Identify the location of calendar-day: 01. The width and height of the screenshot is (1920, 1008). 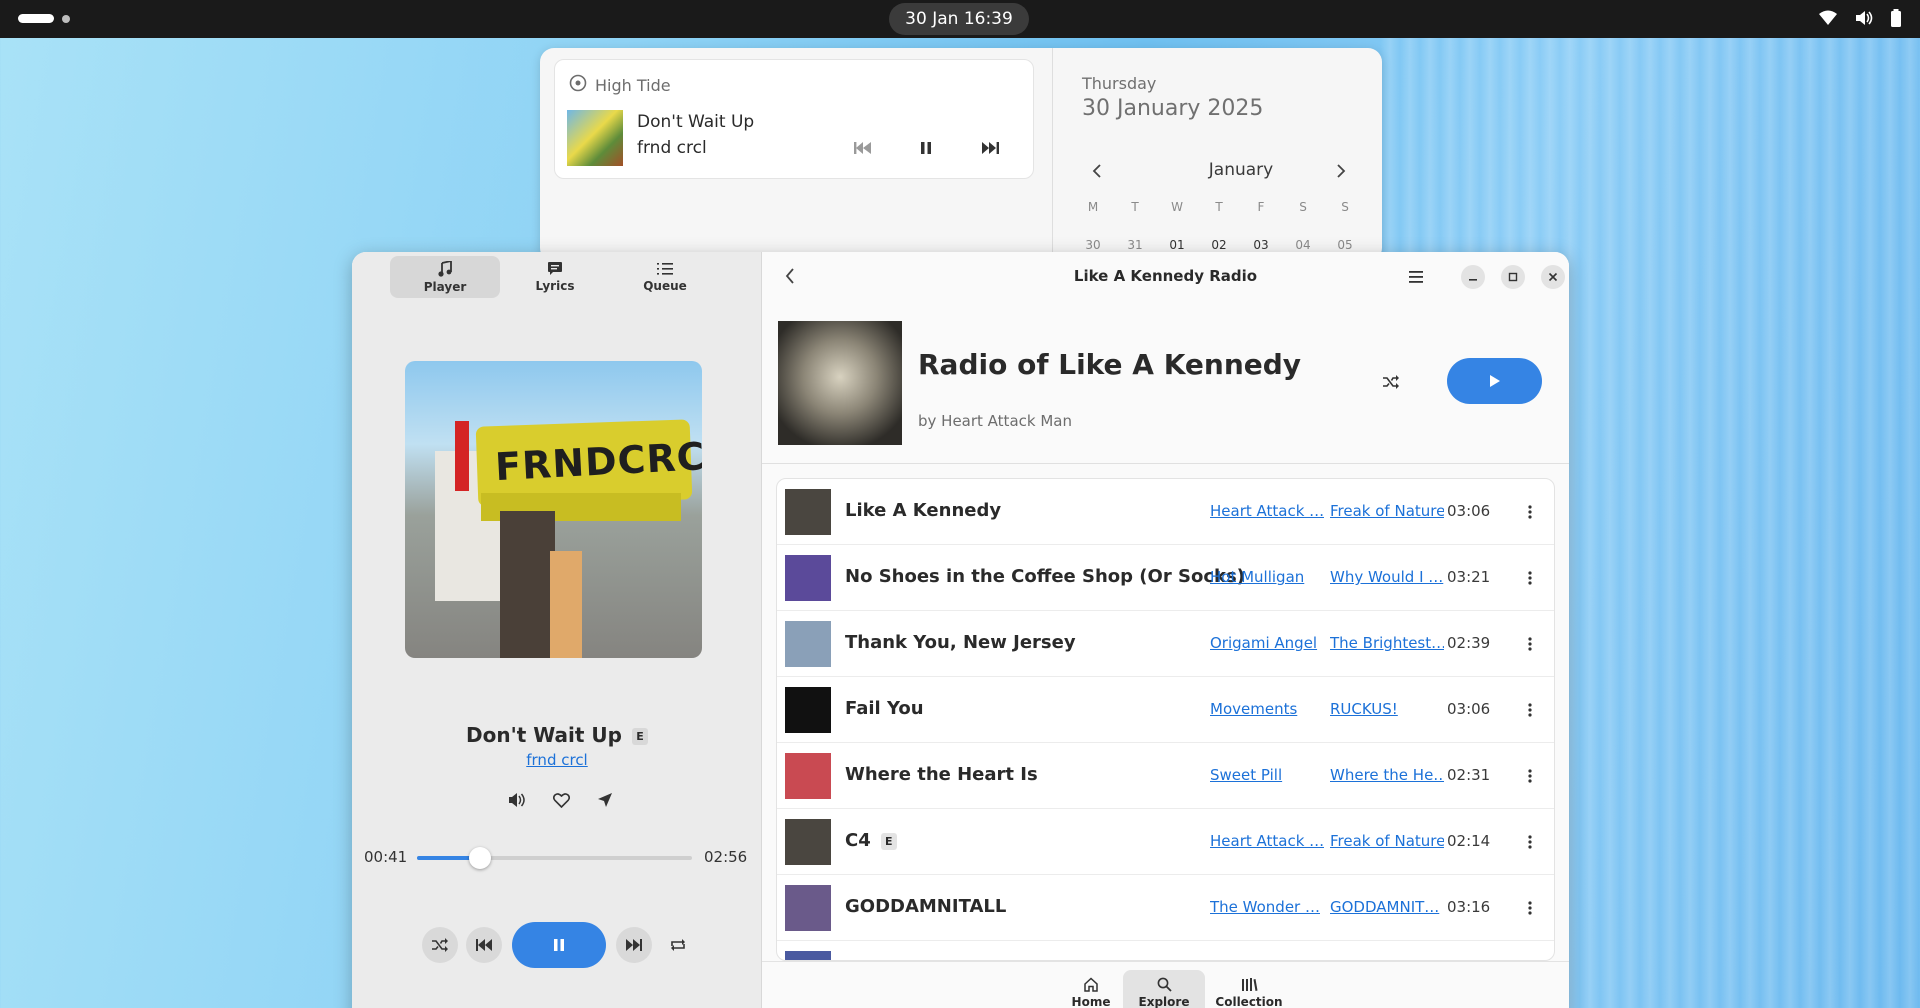
(1177, 245).